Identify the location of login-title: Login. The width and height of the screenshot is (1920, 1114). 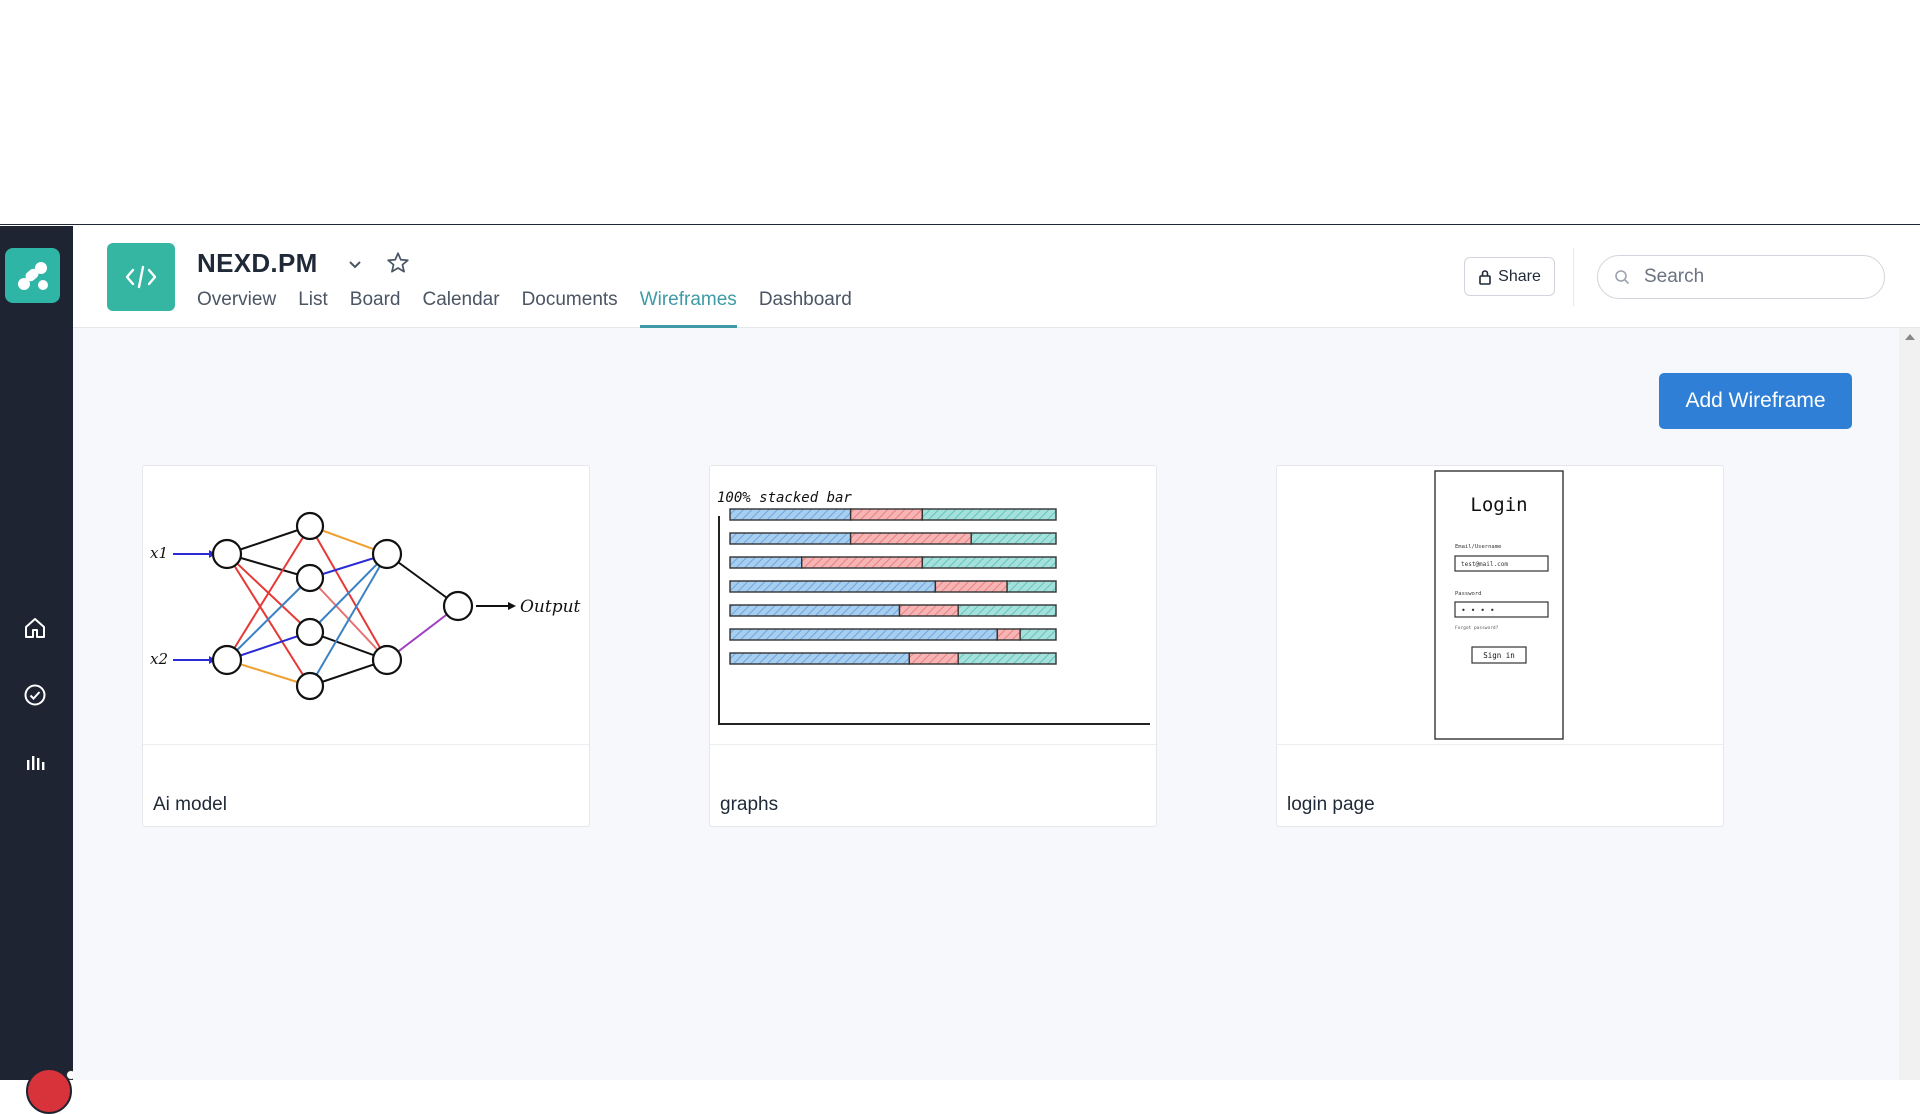
(1498, 505).